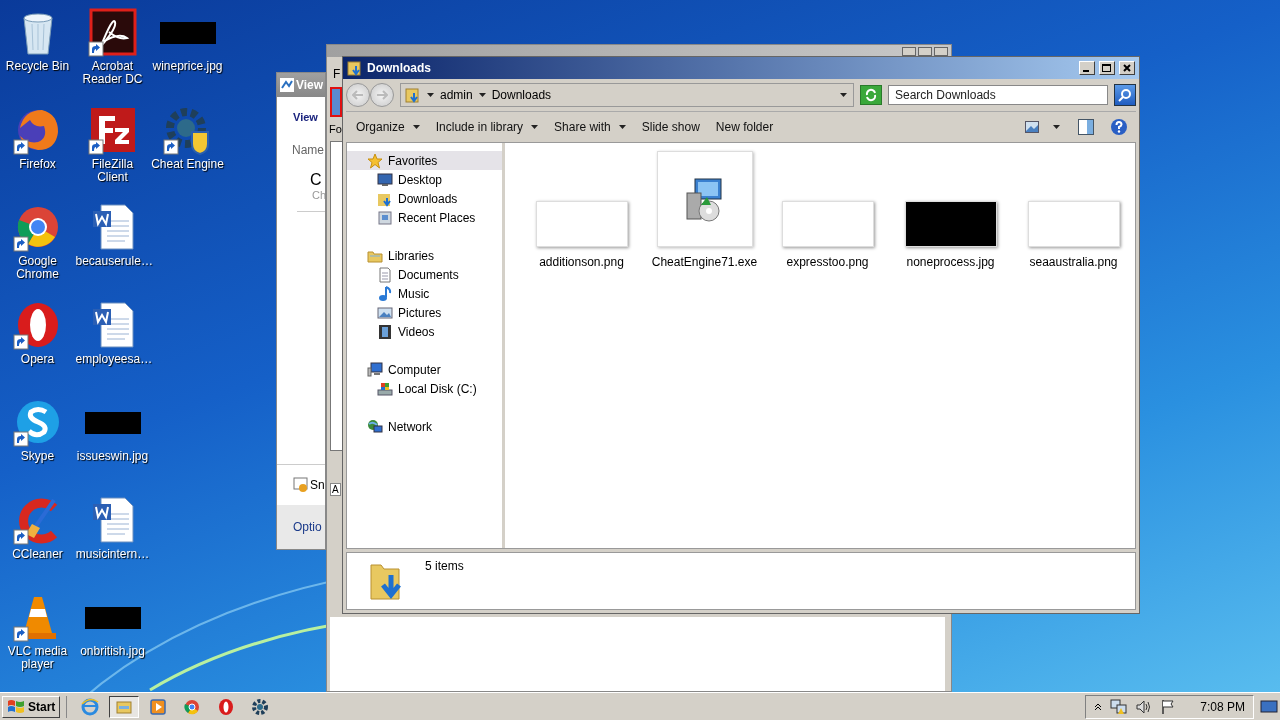  What do you see at coordinates (590, 127) in the screenshot?
I see `toolbar-button: Share with` at bounding box center [590, 127].